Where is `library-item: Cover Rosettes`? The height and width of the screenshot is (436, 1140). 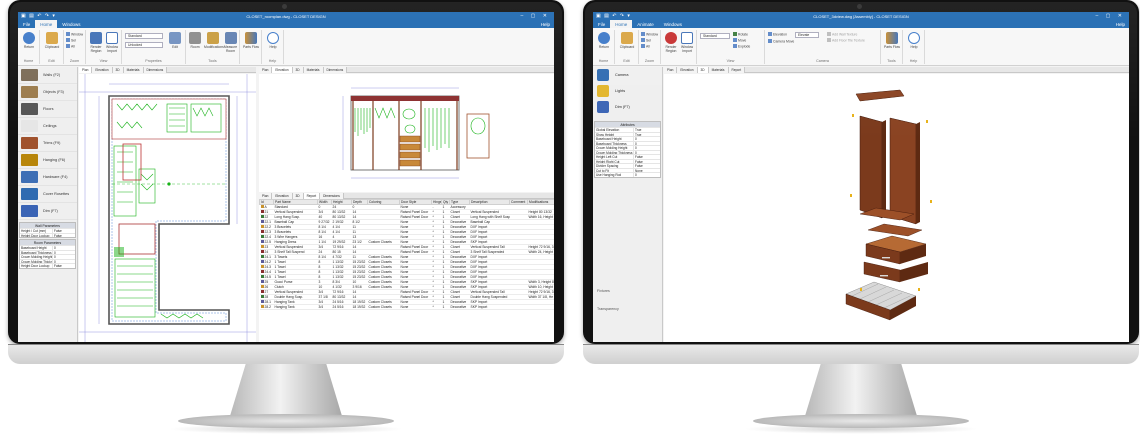 library-item: Cover Rosettes is located at coordinates (47, 194).